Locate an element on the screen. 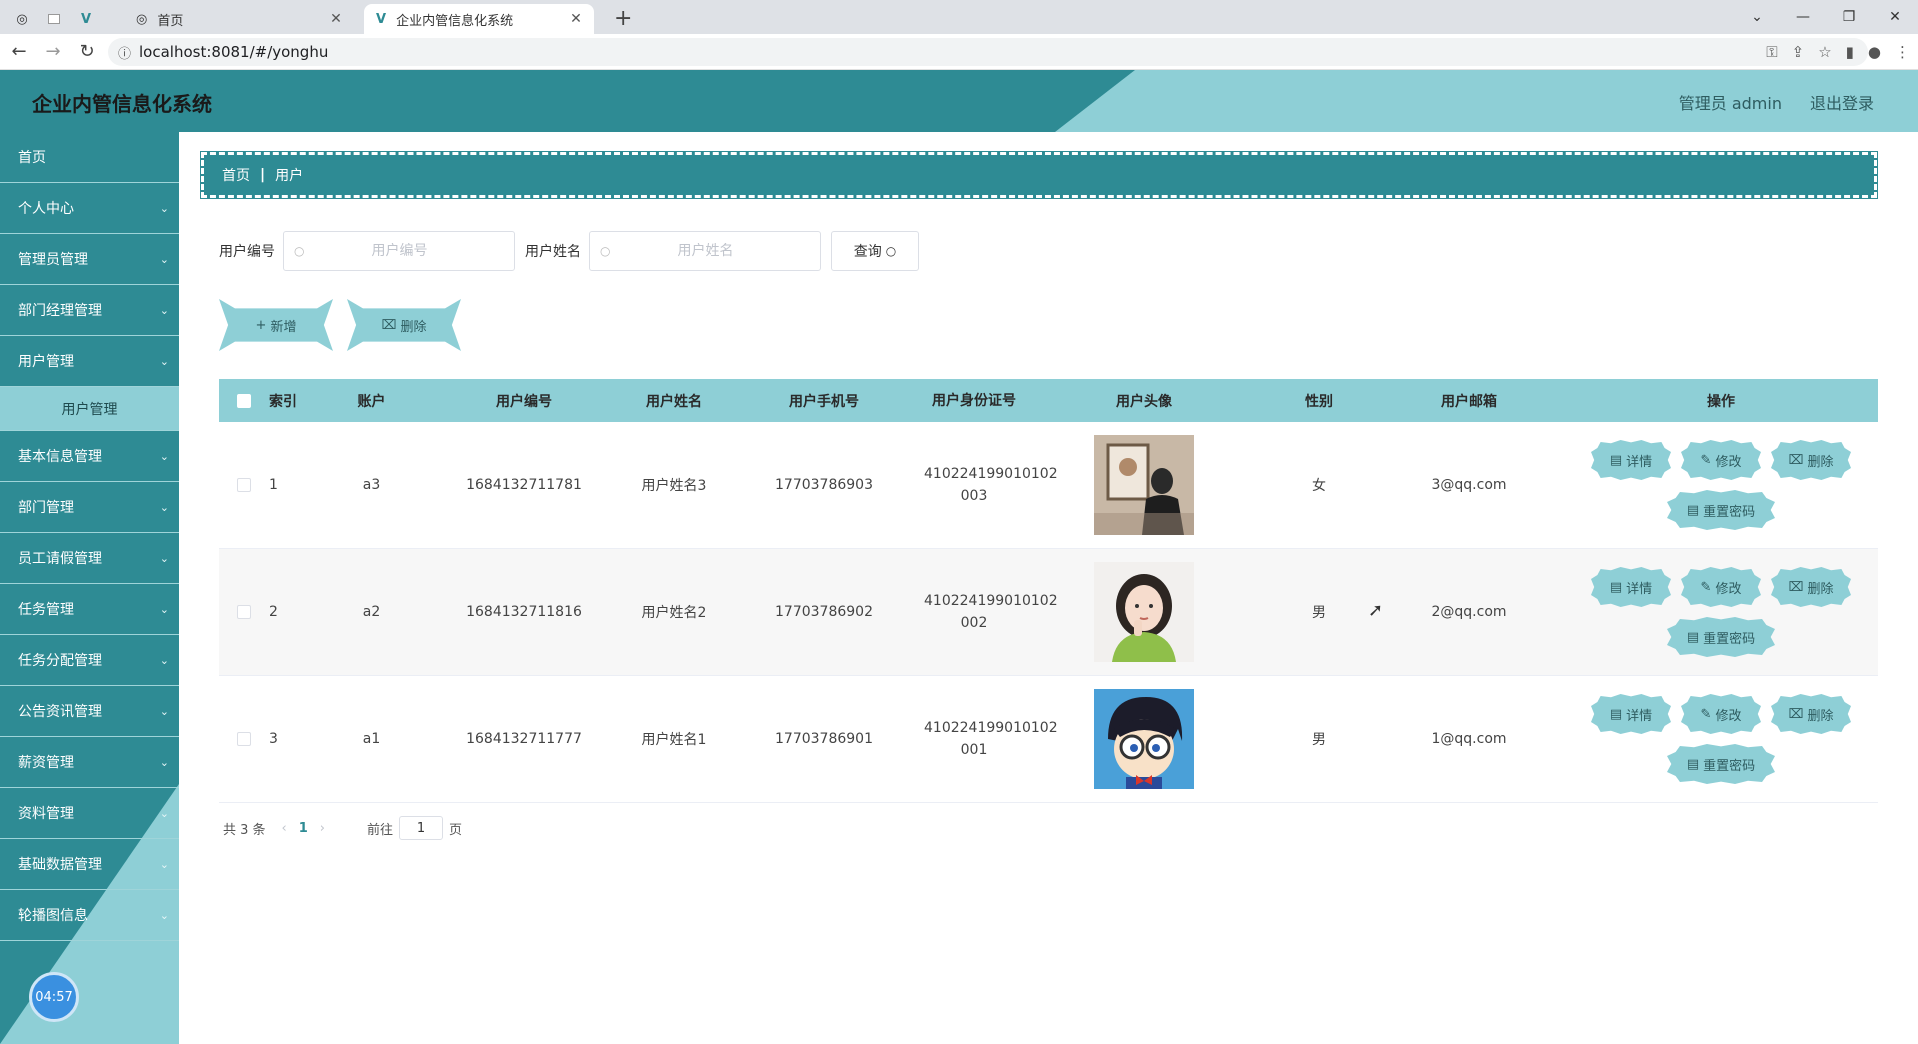 This screenshot has width=1918, height=1044. sidebar-item: 薪资管理 ⌄ is located at coordinates (89, 762).